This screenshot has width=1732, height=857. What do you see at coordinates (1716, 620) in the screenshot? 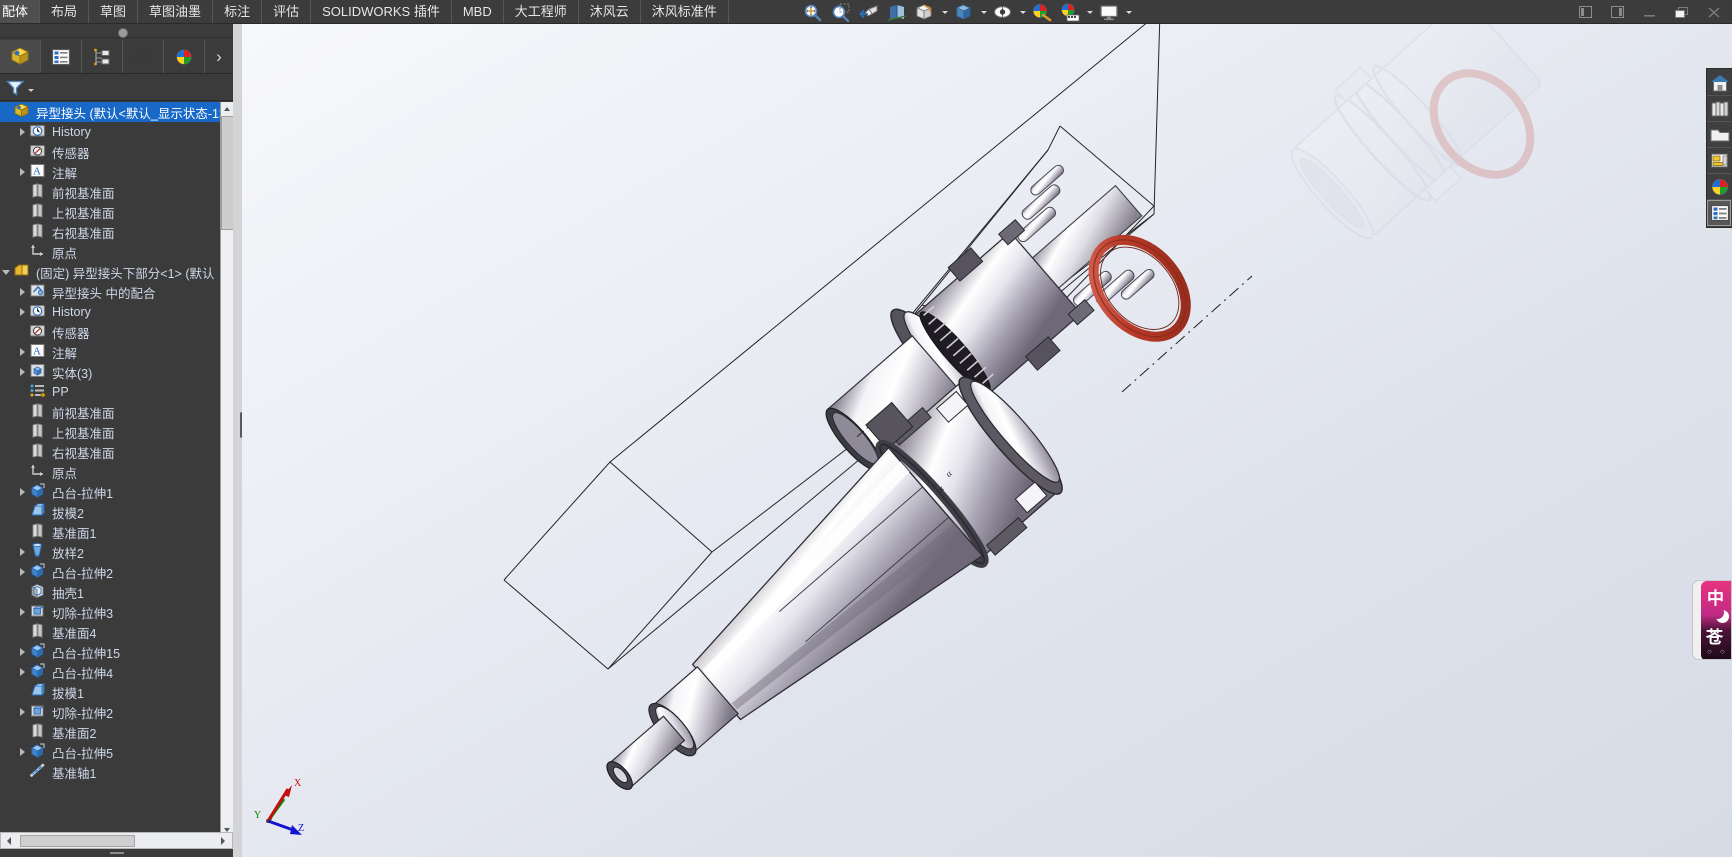
I see `ime-inner-panel: 中 苍 ○ ○` at bounding box center [1716, 620].